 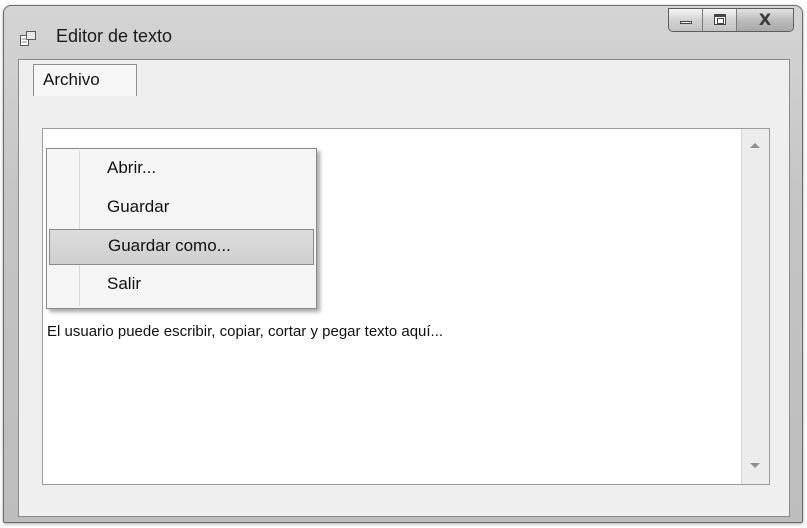 What do you see at coordinates (755, 145) in the screenshot?
I see `scroll-up-arrow-icon` at bounding box center [755, 145].